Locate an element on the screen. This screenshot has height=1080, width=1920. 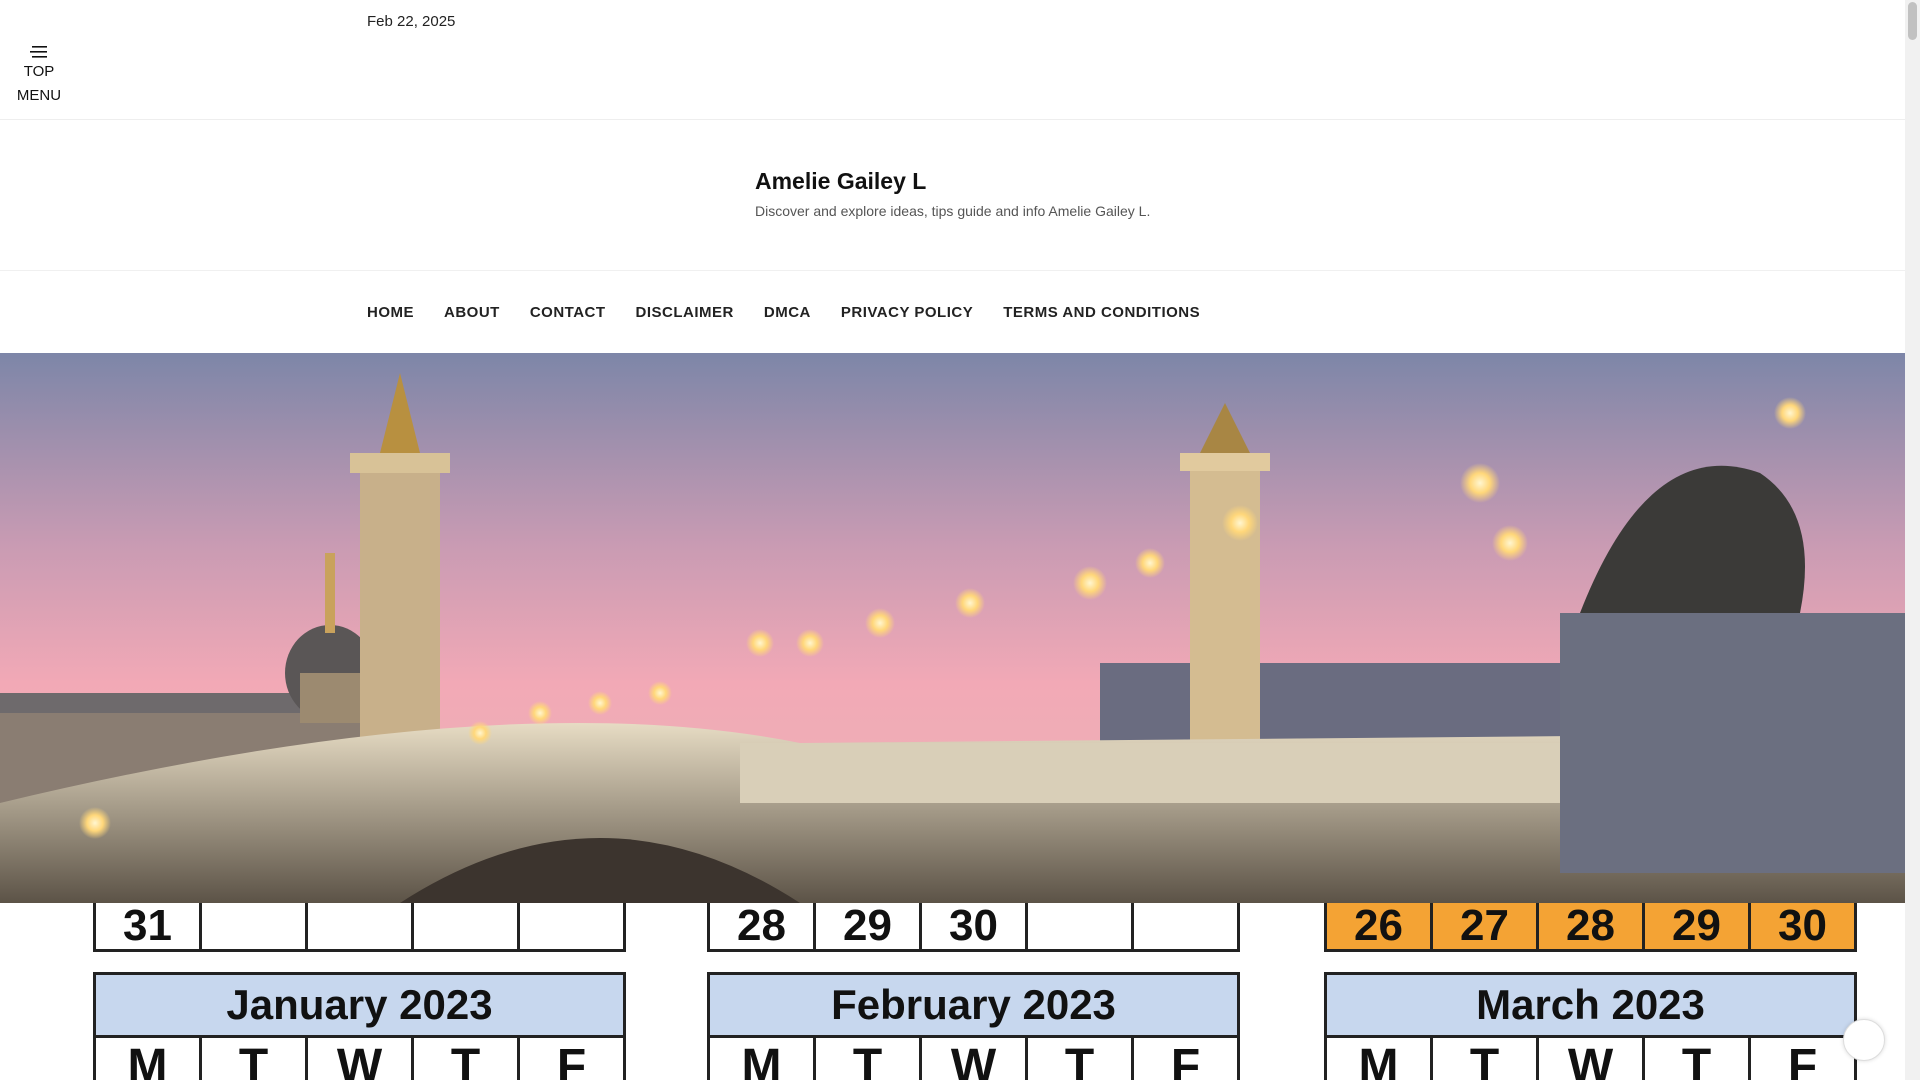
calendar-title: February 2023 is located at coordinates (973, 1005).